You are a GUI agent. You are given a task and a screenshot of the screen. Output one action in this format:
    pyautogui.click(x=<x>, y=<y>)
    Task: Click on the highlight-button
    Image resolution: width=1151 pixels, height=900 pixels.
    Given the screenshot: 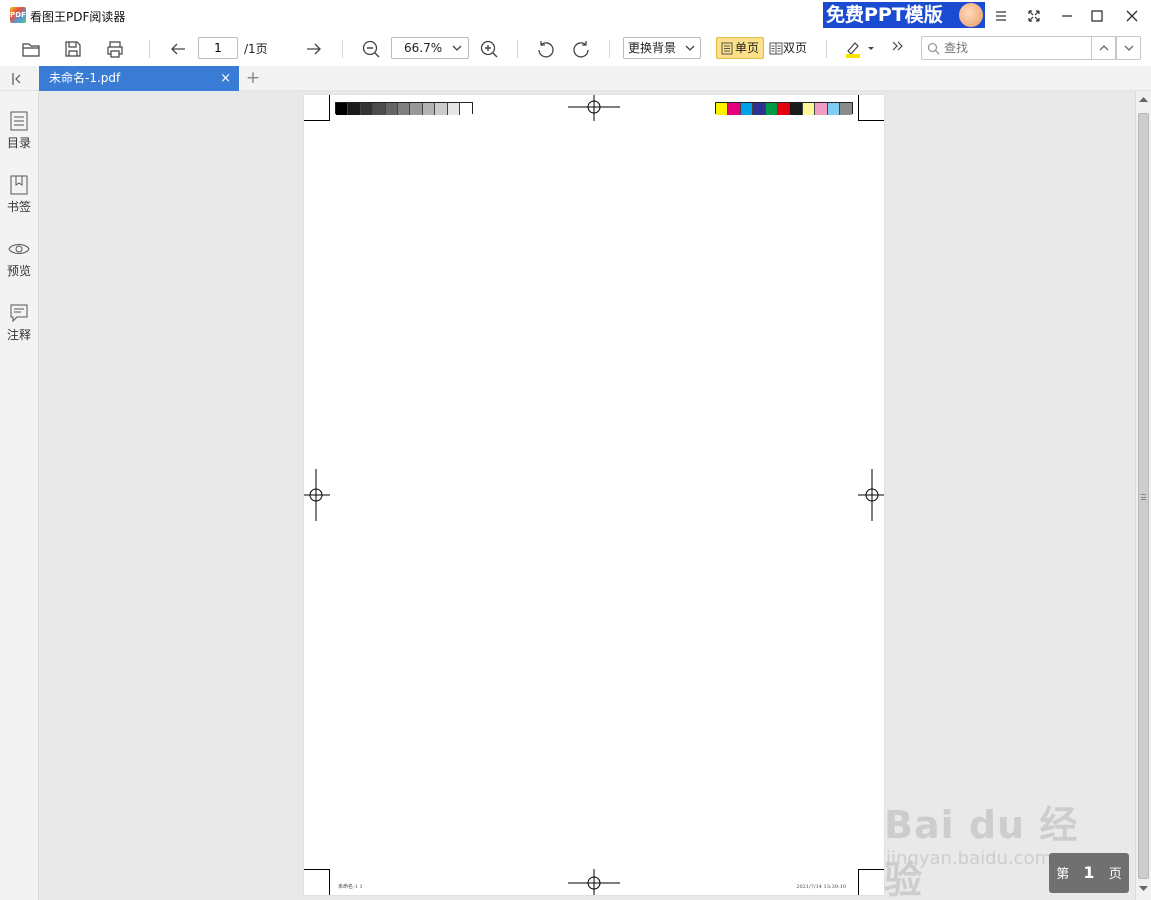 What is the action you would take?
    pyautogui.click(x=859, y=49)
    